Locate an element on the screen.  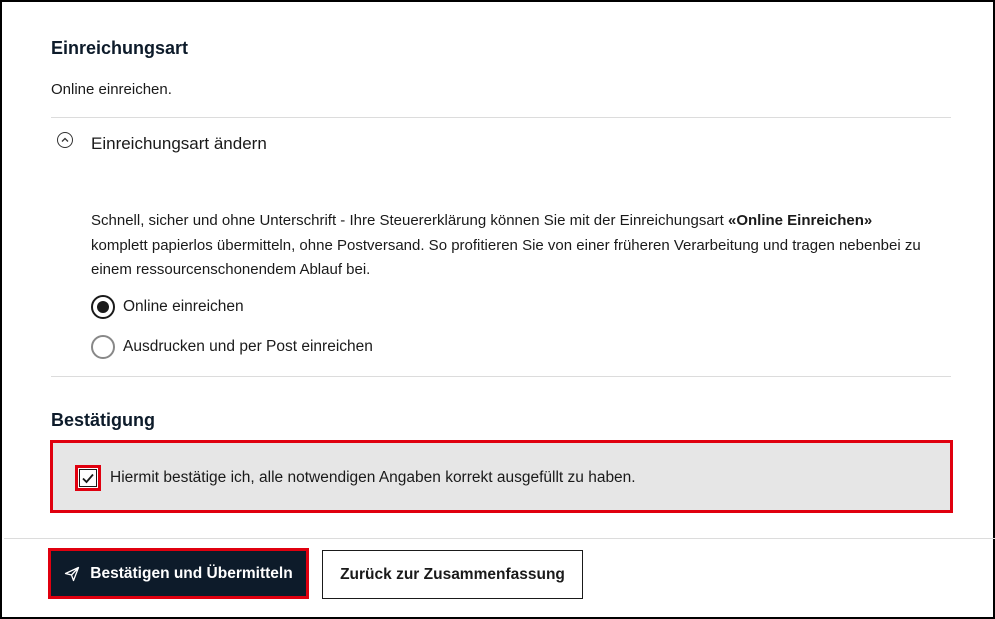
chevron-up-circle-icon is located at coordinates (65, 140).